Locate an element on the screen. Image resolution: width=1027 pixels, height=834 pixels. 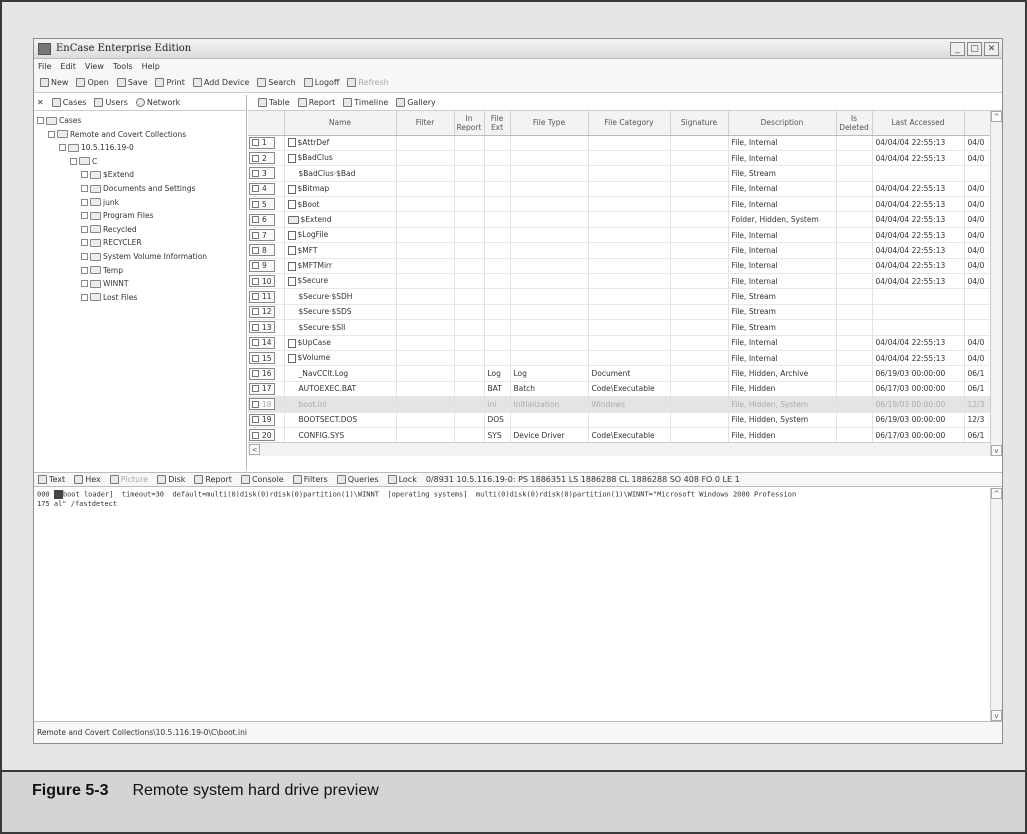
row-select: 5 is located at coordinates (262, 204).